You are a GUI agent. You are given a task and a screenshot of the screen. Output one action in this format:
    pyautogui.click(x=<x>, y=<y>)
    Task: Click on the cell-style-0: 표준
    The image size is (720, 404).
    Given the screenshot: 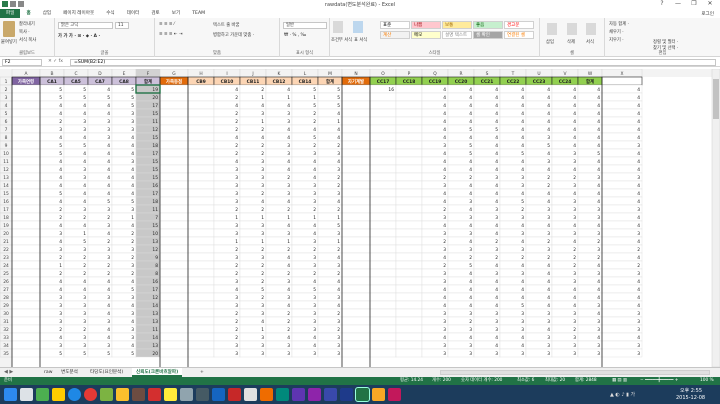 What is the action you would take?
    pyautogui.click(x=395, y=25)
    